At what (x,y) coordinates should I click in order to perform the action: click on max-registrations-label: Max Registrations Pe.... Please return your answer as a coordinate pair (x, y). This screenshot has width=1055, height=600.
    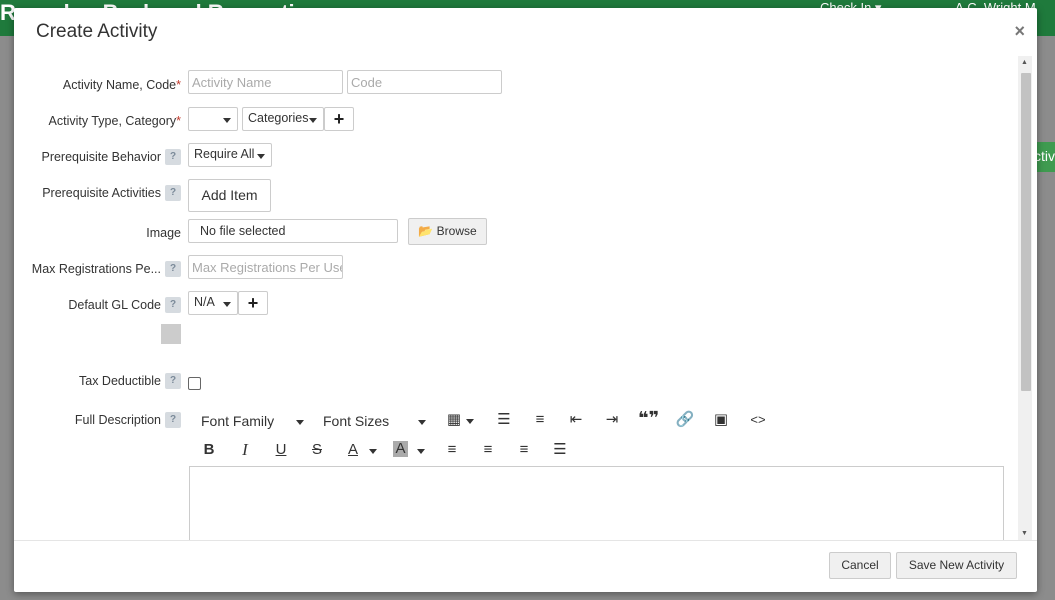
    Looking at the image, I should click on (96, 269).